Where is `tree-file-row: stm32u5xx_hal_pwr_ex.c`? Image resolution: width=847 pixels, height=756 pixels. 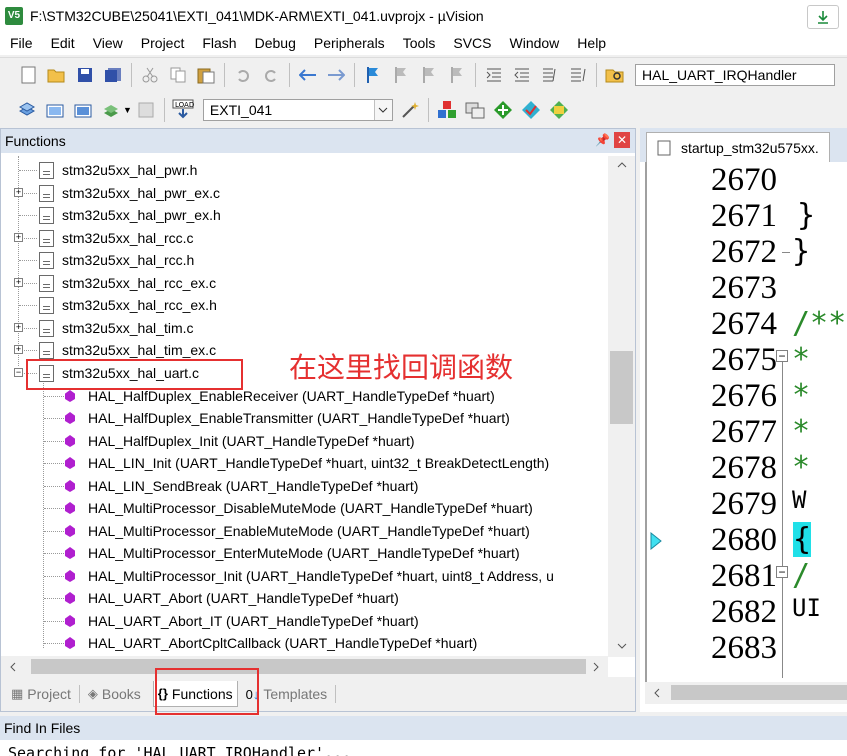
tree-file-row: stm32u5xx_hal_pwr_ex.c is located at coordinates (129, 193).